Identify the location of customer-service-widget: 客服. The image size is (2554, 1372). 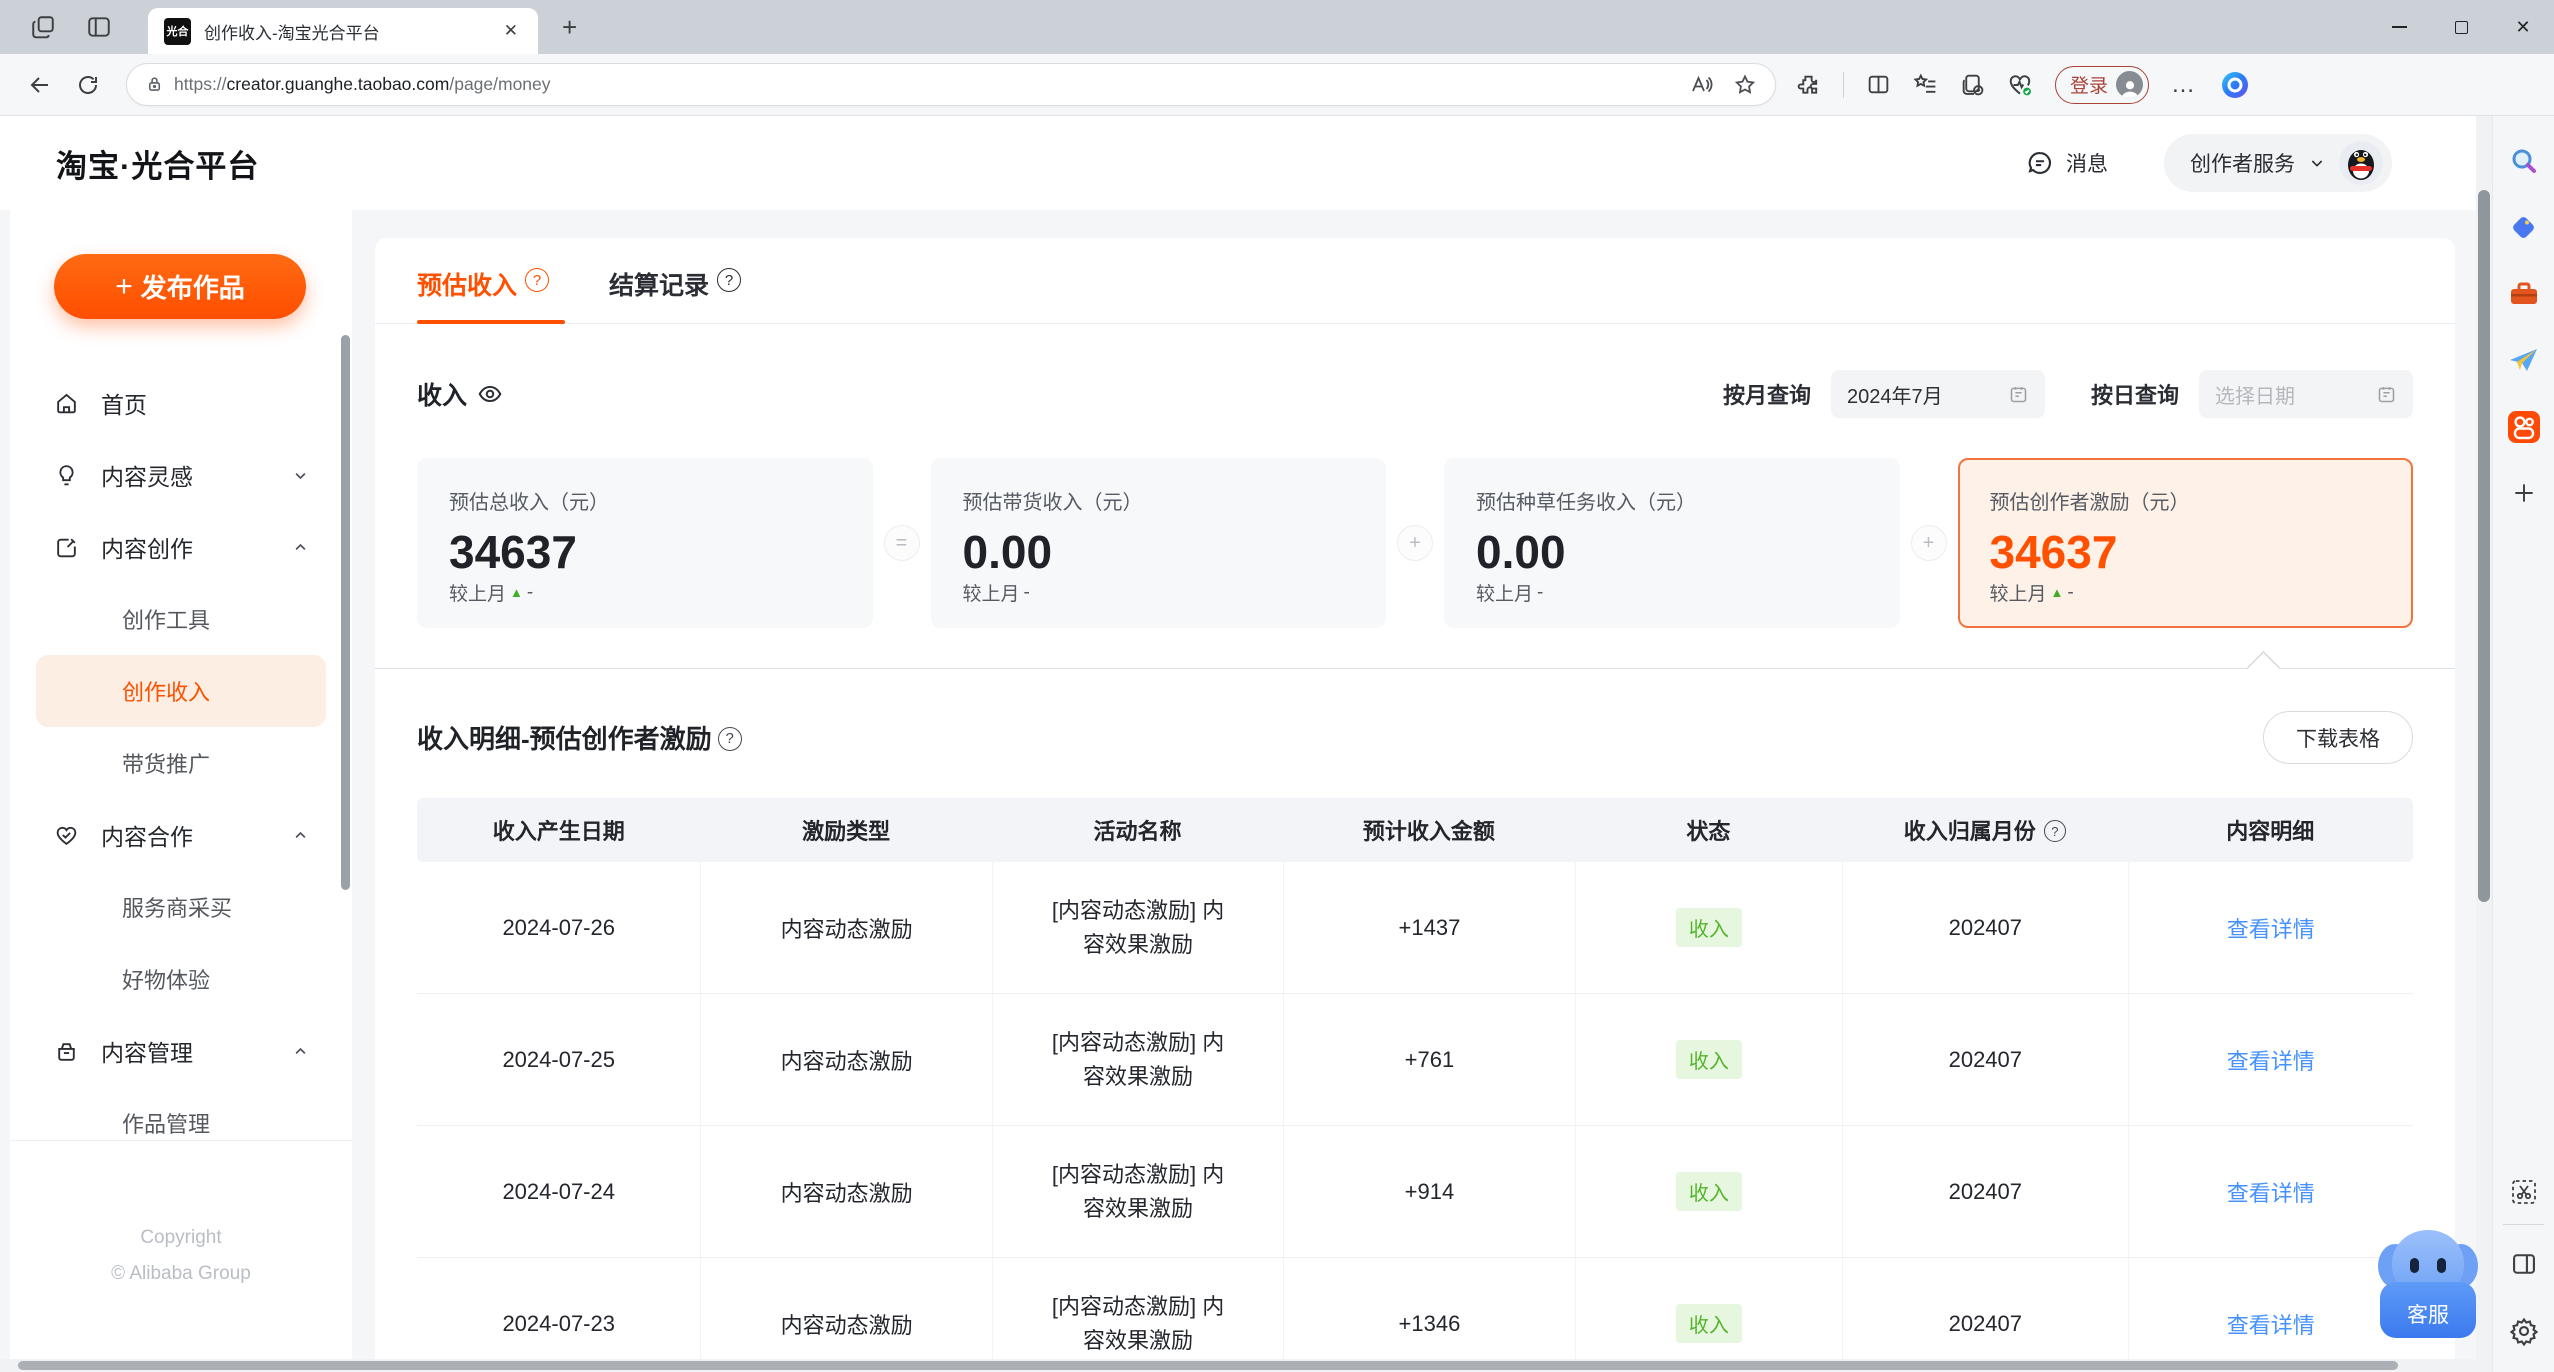
(2428, 1284).